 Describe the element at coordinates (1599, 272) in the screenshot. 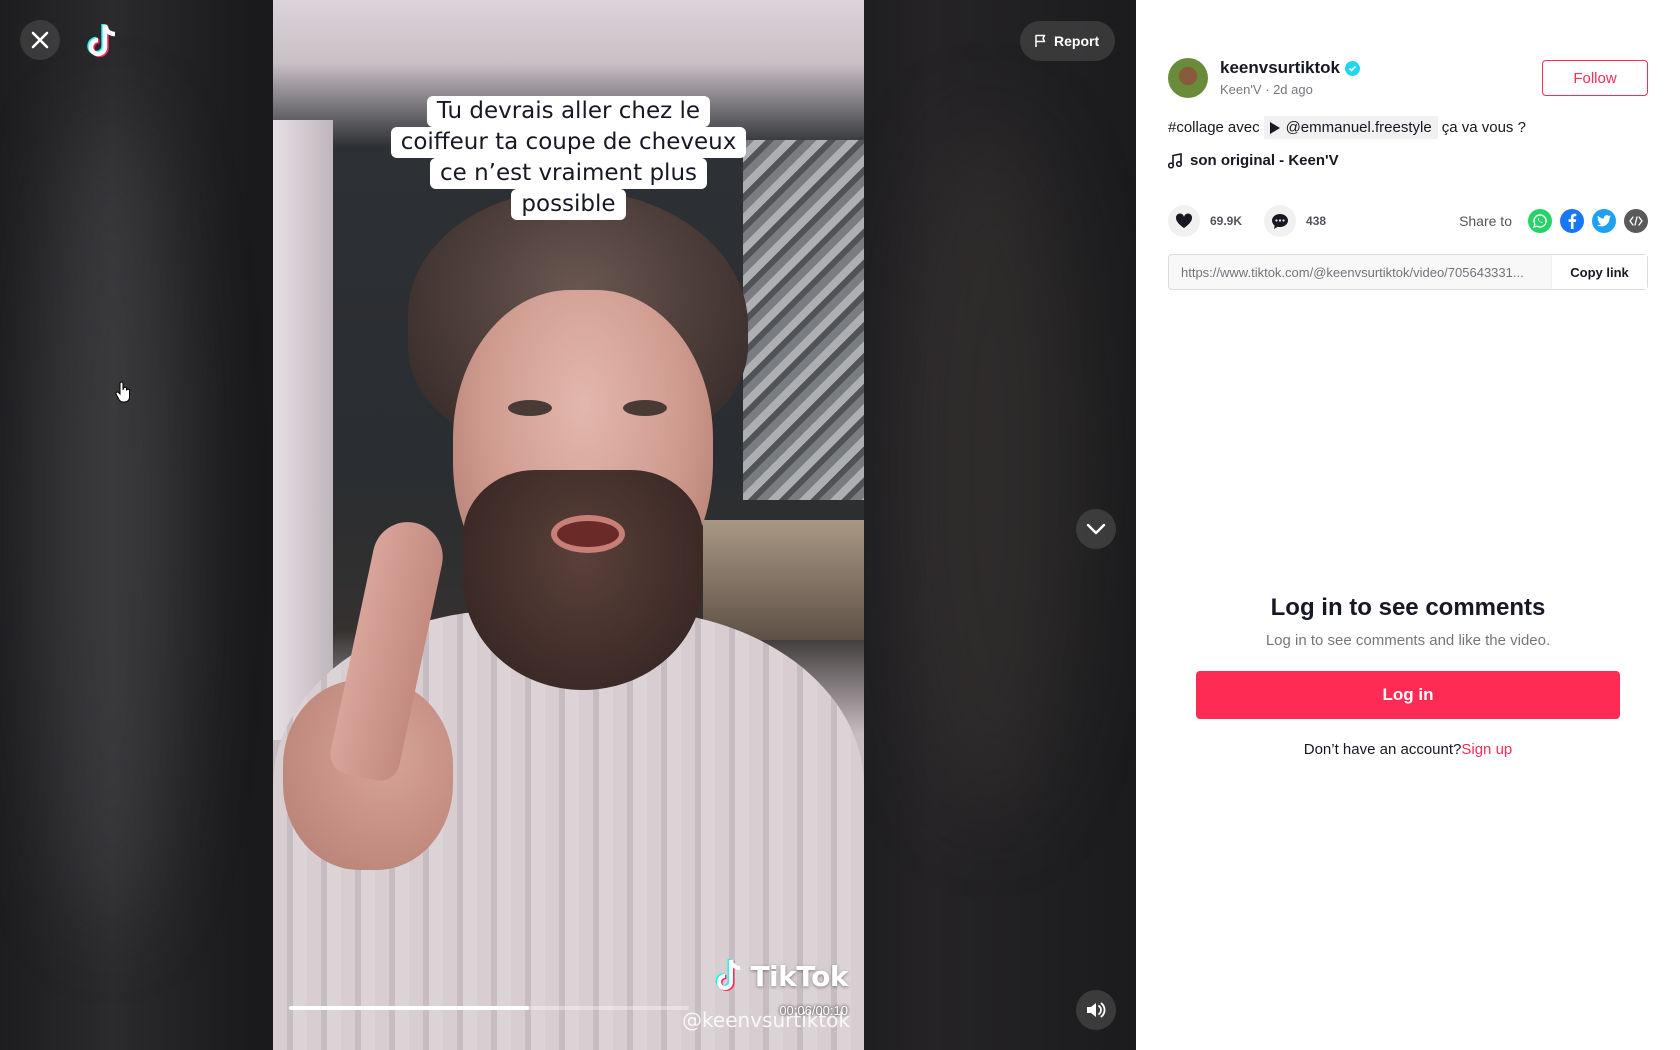

I see `copy-link-button: Copy link` at that location.